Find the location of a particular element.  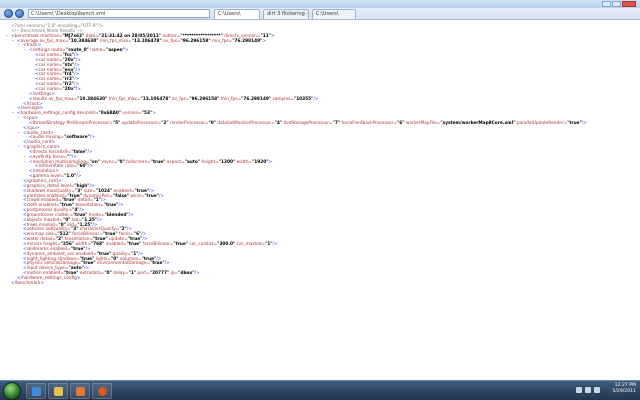

xml-token: "10355" is located at coordinates (303, 99).